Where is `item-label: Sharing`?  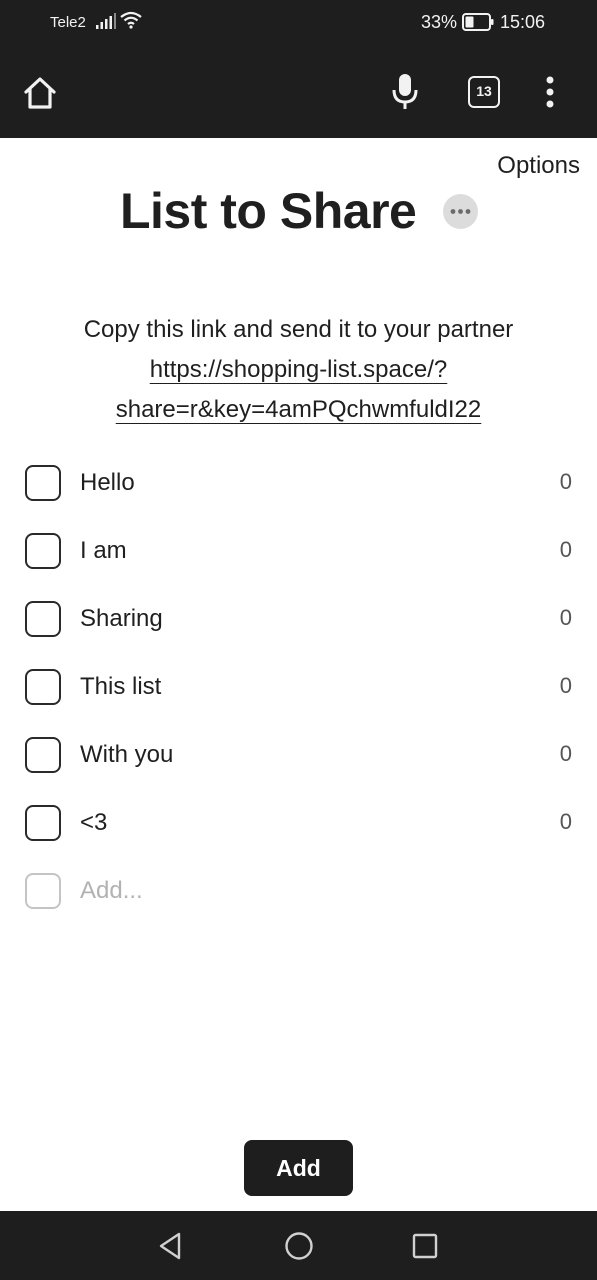 item-label: Sharing is located at coordinates (121, 619).